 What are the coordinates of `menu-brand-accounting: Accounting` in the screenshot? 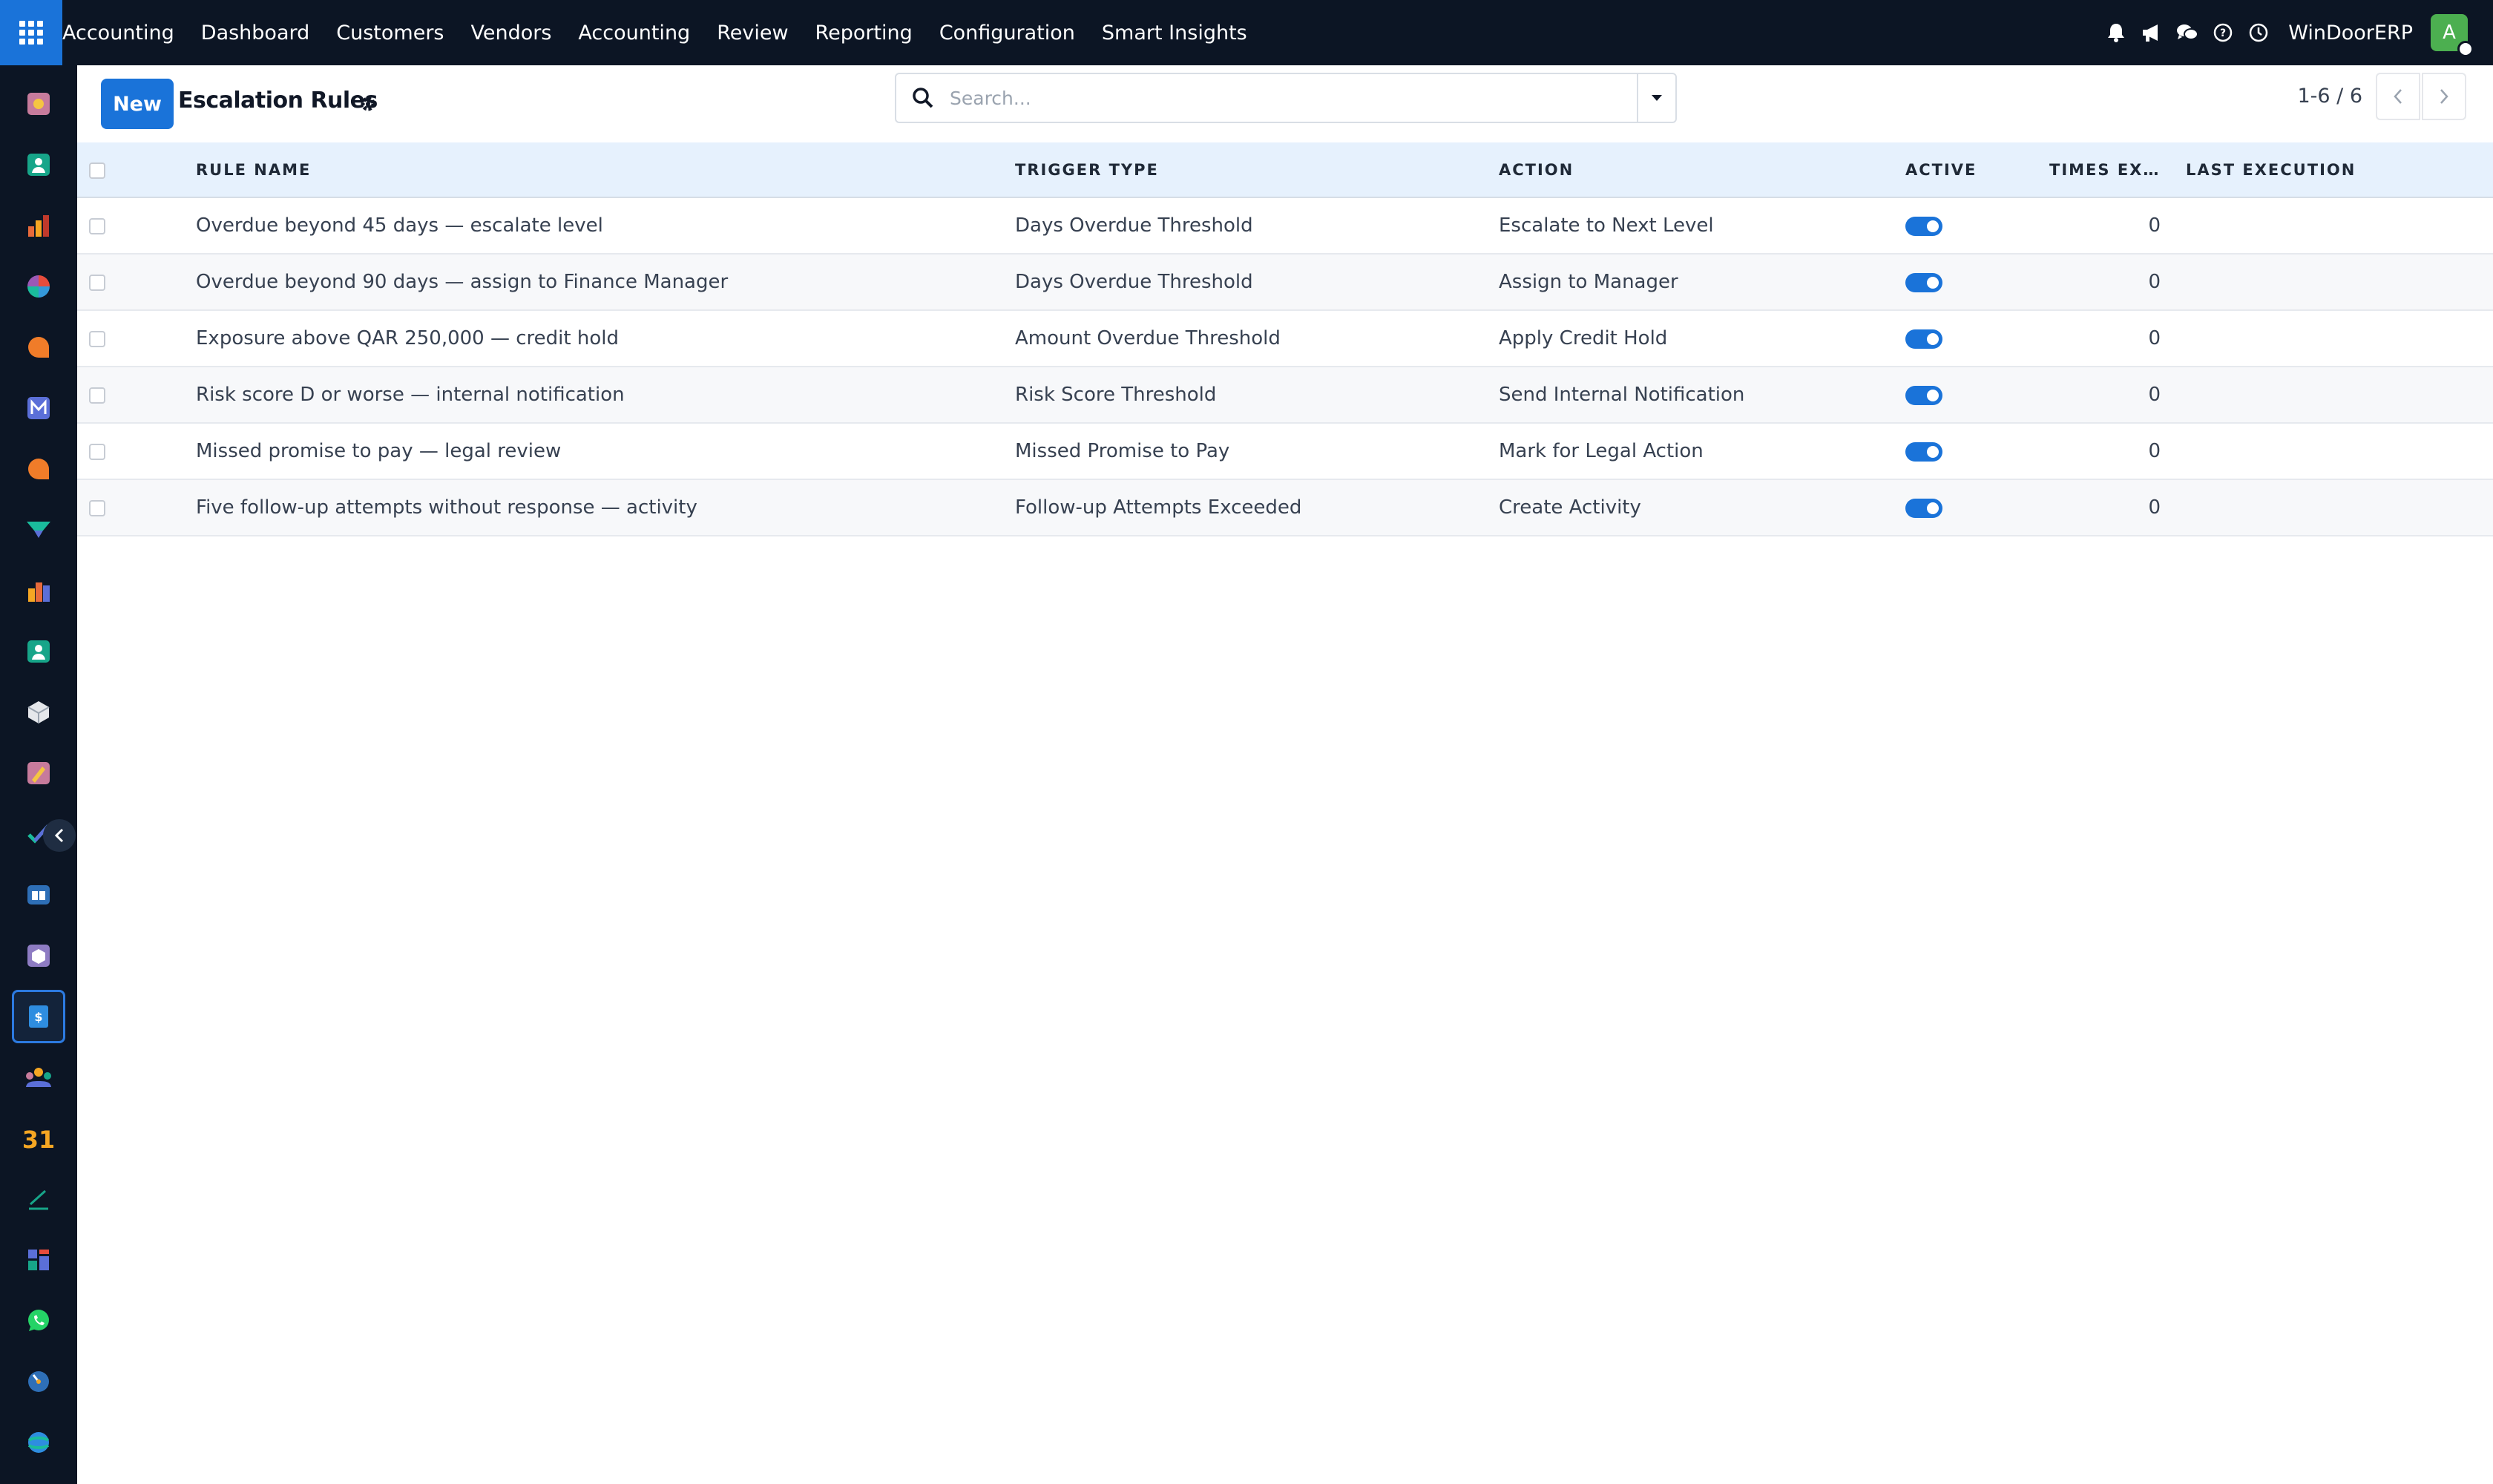 It's located at (118, 33).